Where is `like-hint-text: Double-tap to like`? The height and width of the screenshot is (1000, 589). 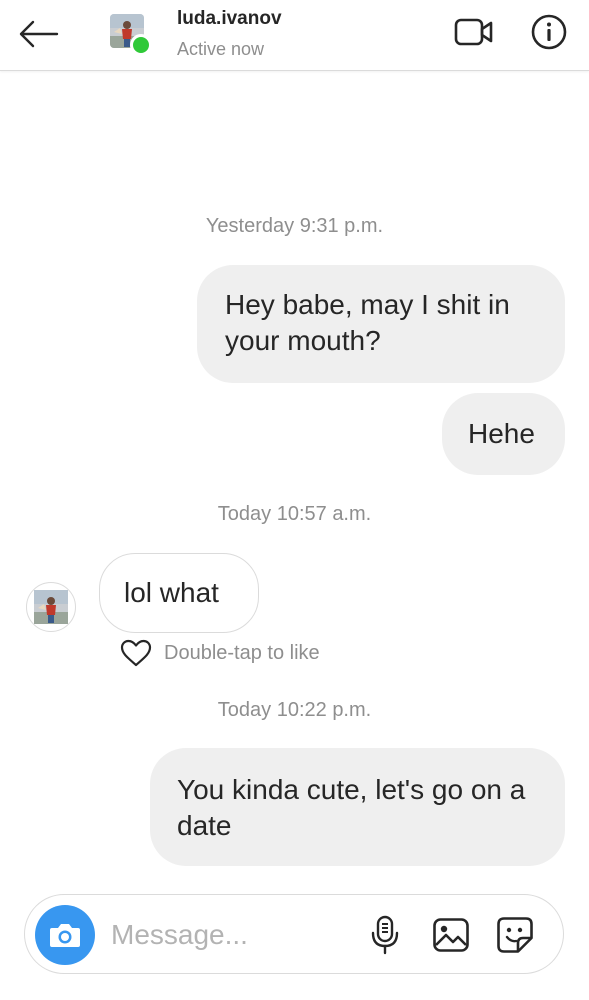 like-hint-text: Double-tap to like is located at coordinates (242, 652).